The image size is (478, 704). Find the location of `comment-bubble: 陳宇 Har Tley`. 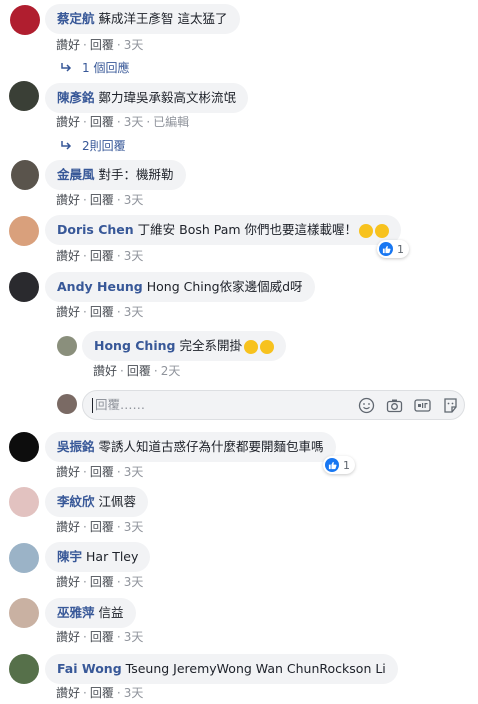

comment-bubble: 陳宇 Har Tley is located at coordinates (98, 557).